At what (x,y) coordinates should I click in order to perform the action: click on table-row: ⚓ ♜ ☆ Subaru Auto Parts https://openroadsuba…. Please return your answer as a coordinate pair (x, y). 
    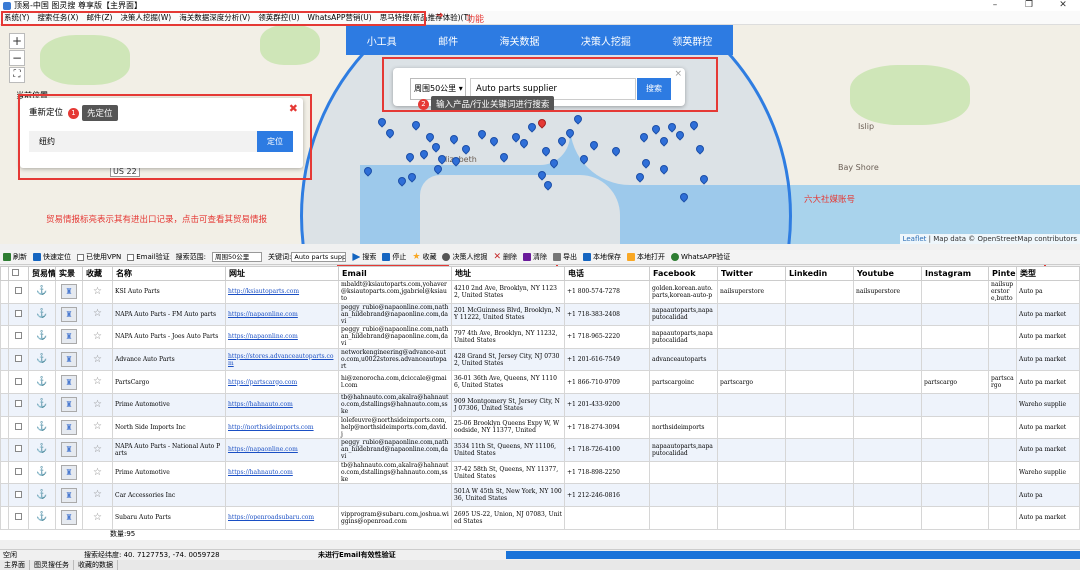
    Looking at the image, I should click on (540, 517).